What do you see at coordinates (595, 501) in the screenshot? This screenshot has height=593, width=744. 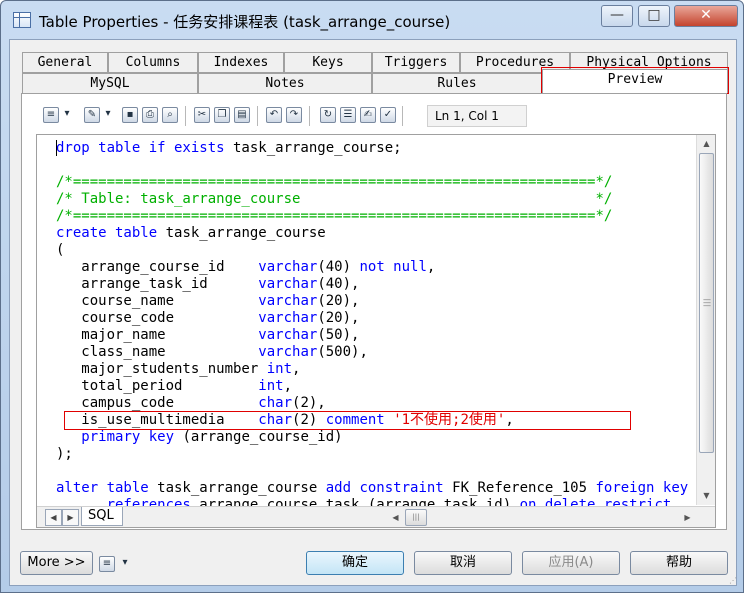 I see `code-token: on delete restrict` at bounding box center [595, 501].